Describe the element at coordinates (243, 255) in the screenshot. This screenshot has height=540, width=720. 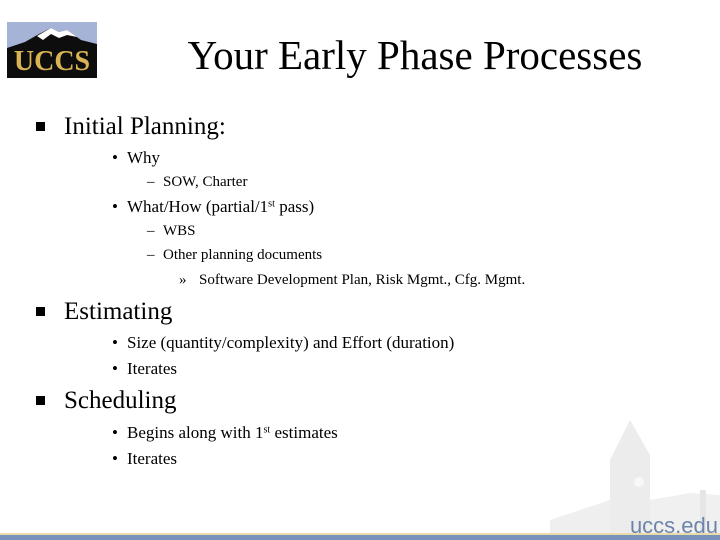
I see `item-label: Other planning documents` at that location.